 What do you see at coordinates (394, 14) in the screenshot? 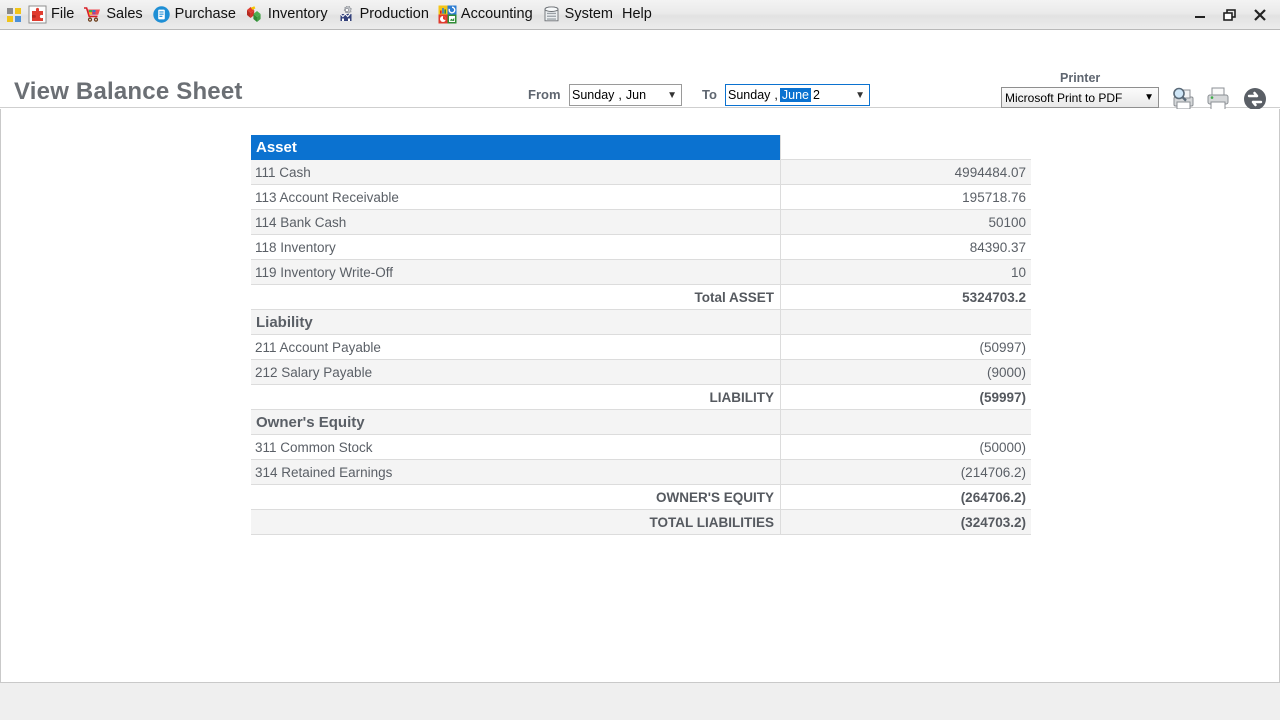
I see `menu-label: Production` at bounding box center [394, 14].